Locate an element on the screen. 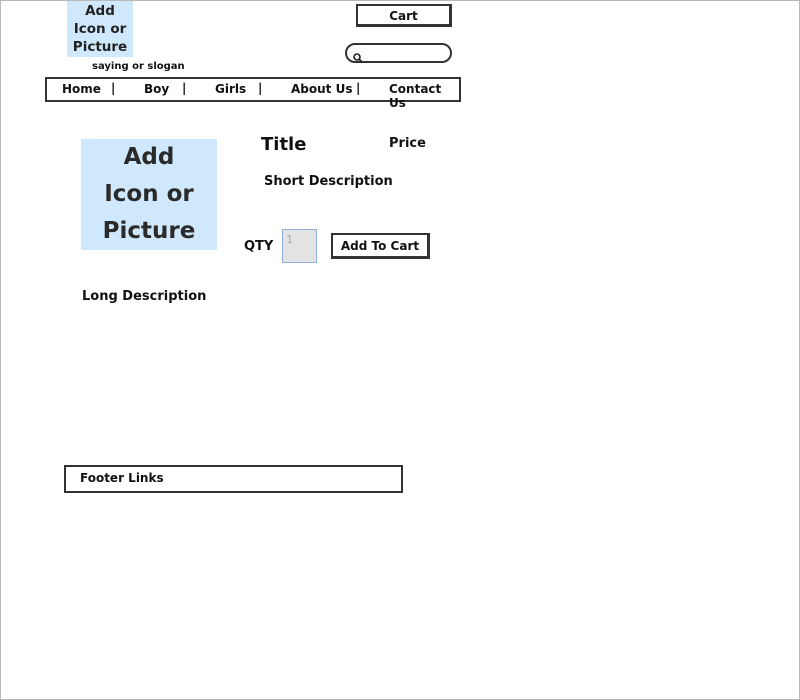 The width and height of the screenshot is (800, 700). slogan: saying or slogan is located at coordinates (138, 66).